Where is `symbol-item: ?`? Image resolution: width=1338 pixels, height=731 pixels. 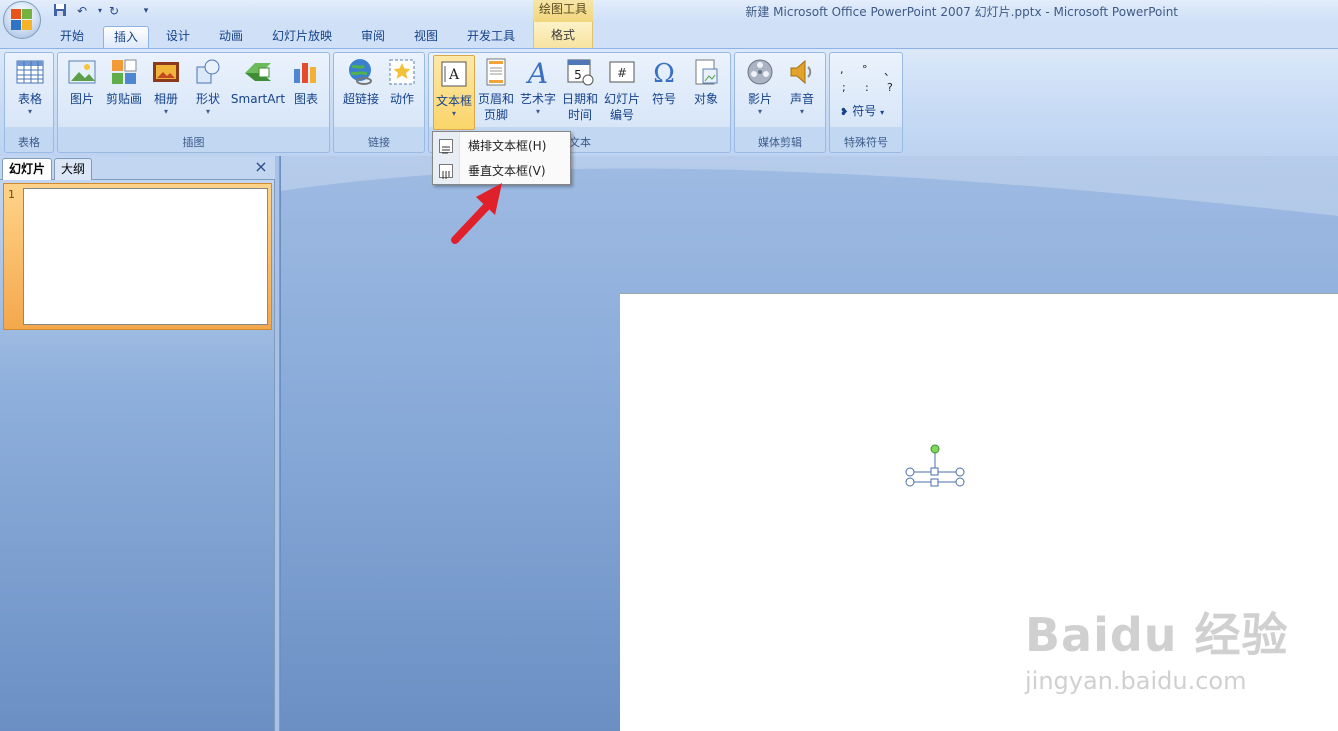 symbol-item: ? is located at coordinates (890, 87).